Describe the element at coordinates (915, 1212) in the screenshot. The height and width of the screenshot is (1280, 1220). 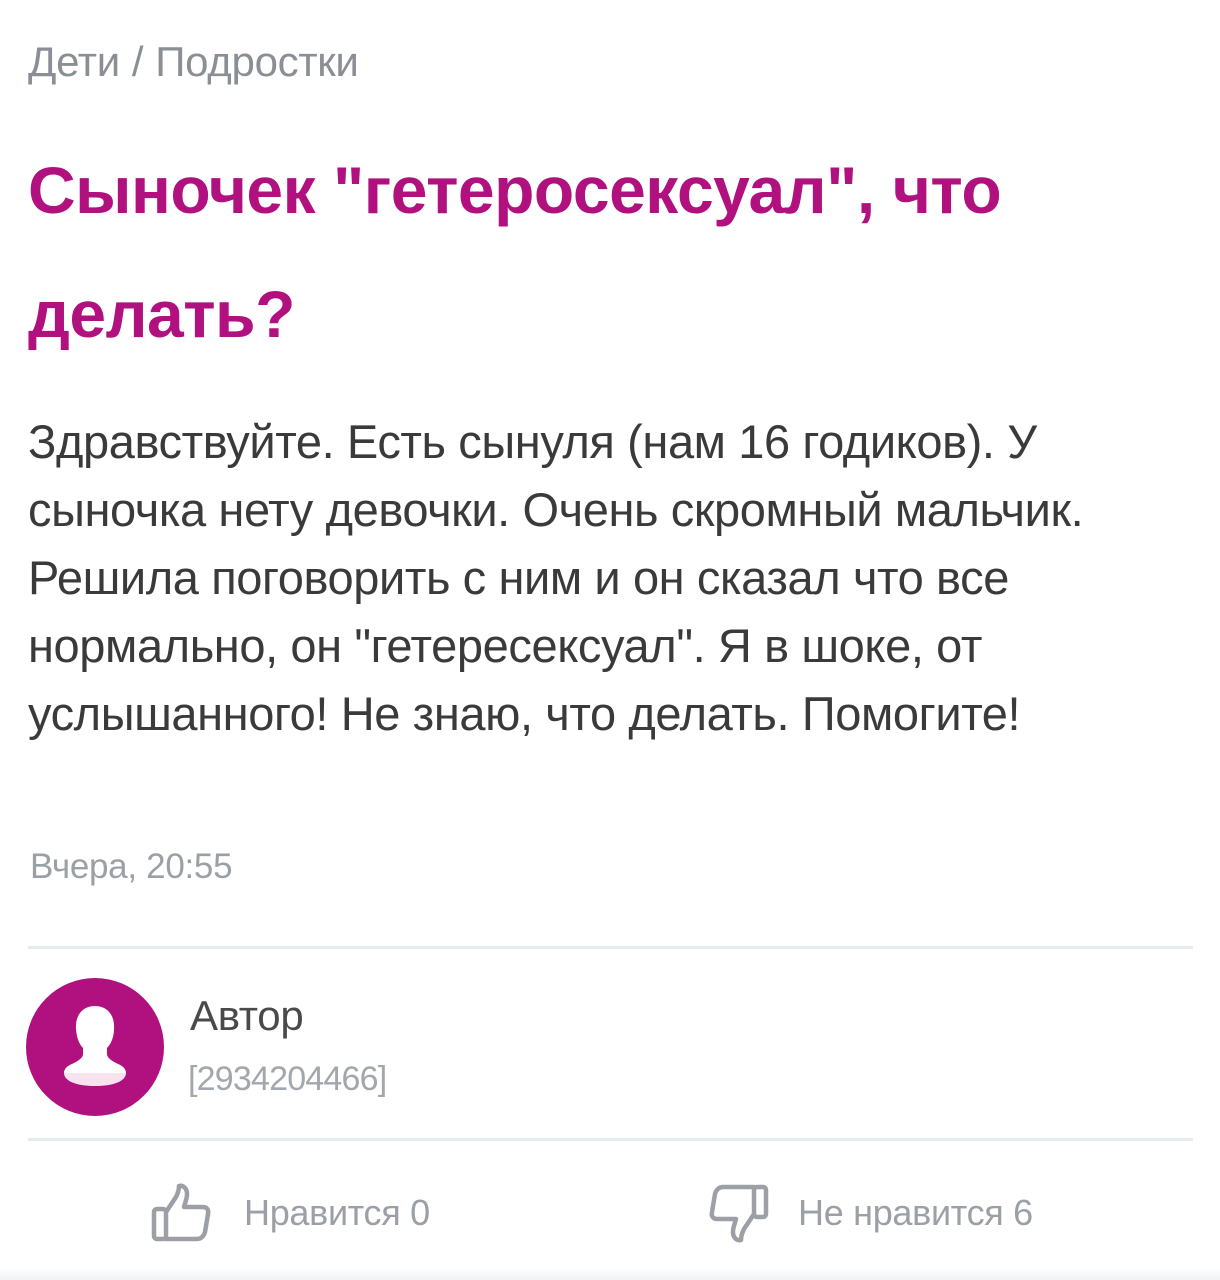
I see `dislike-count-label: Не нравится 6` at that location.